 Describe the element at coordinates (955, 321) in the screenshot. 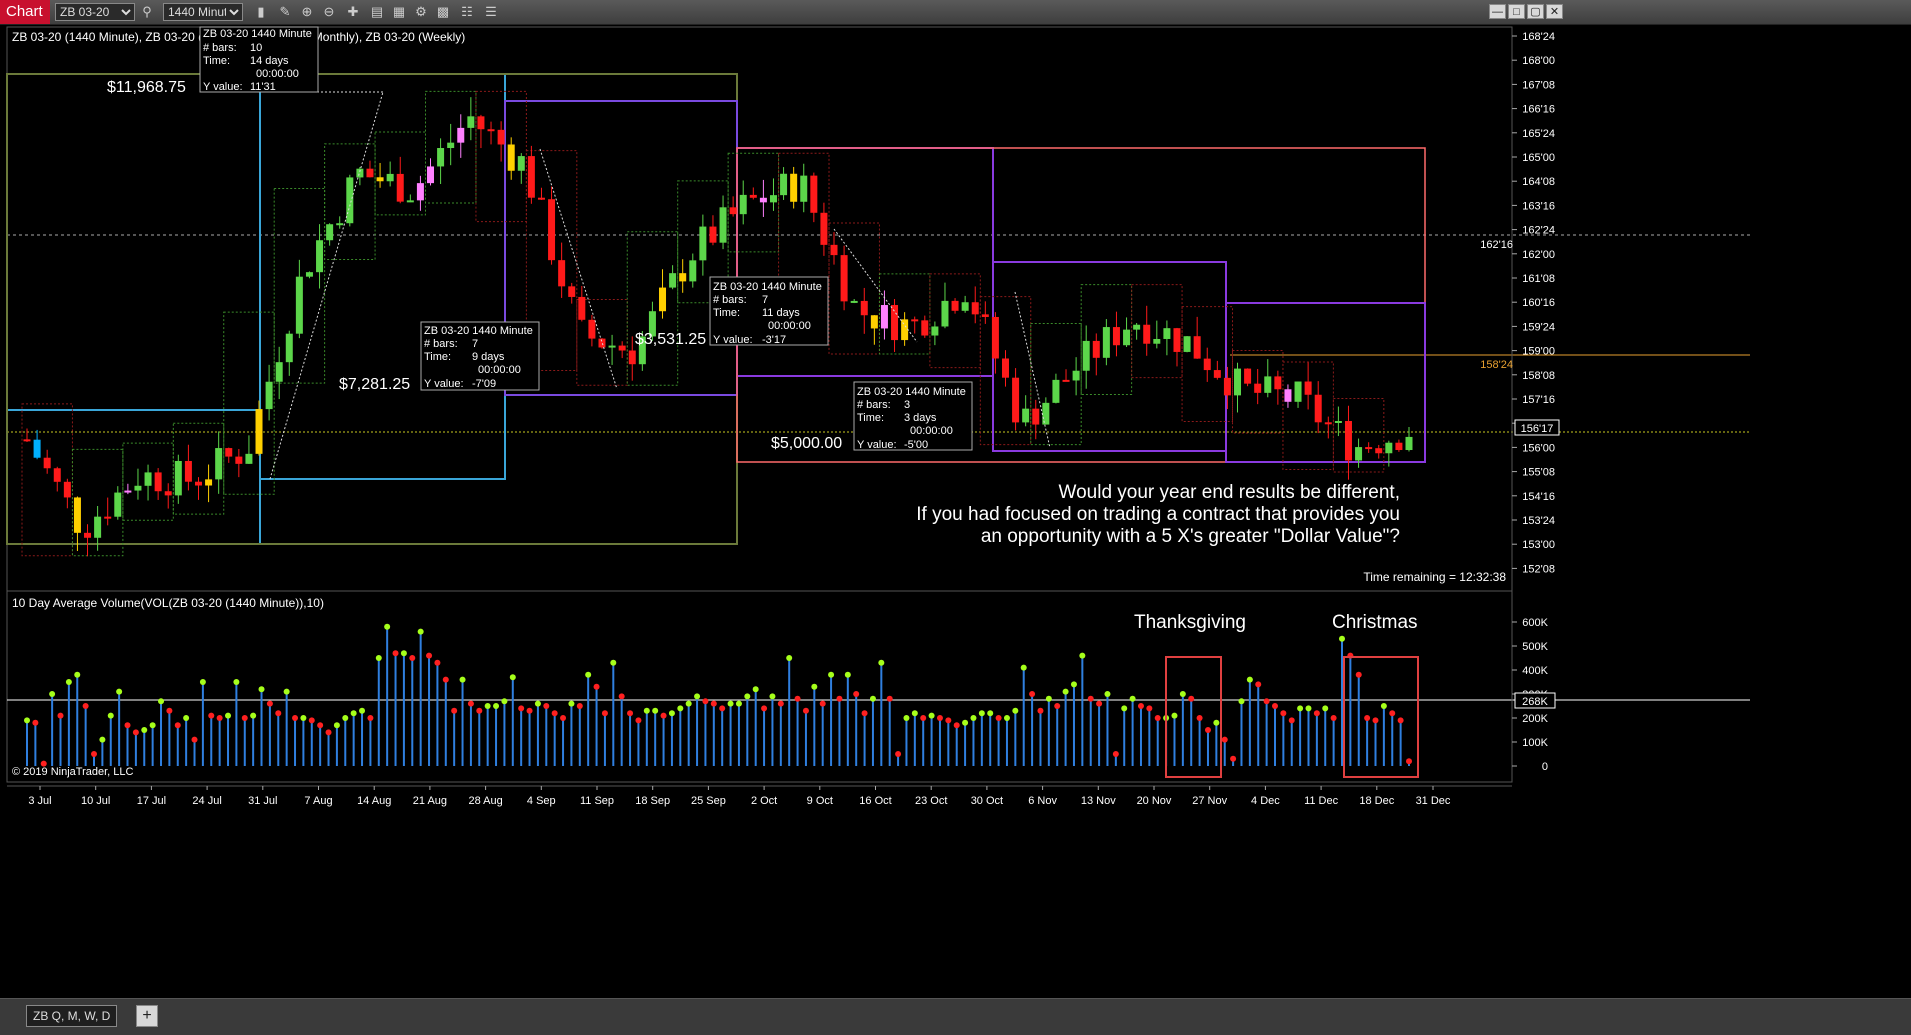

I see `weekly-box` at that location.